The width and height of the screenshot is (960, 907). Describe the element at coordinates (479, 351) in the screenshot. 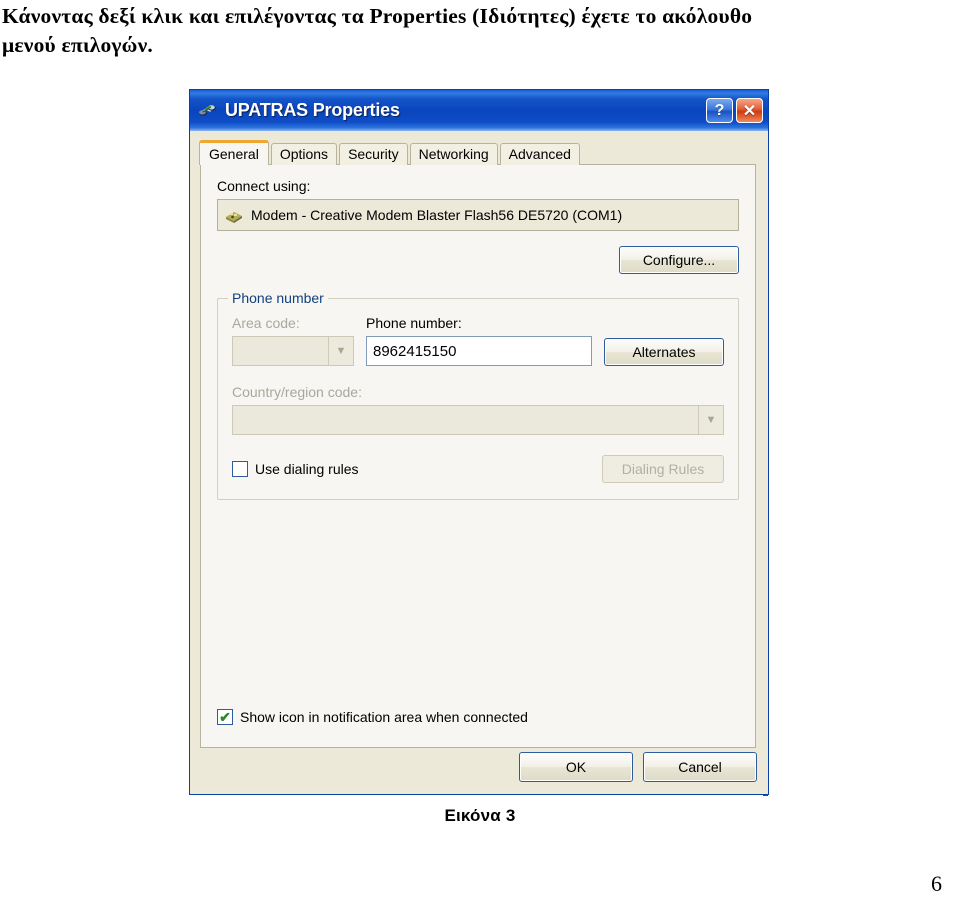

I see `phone-number-input` at that location.